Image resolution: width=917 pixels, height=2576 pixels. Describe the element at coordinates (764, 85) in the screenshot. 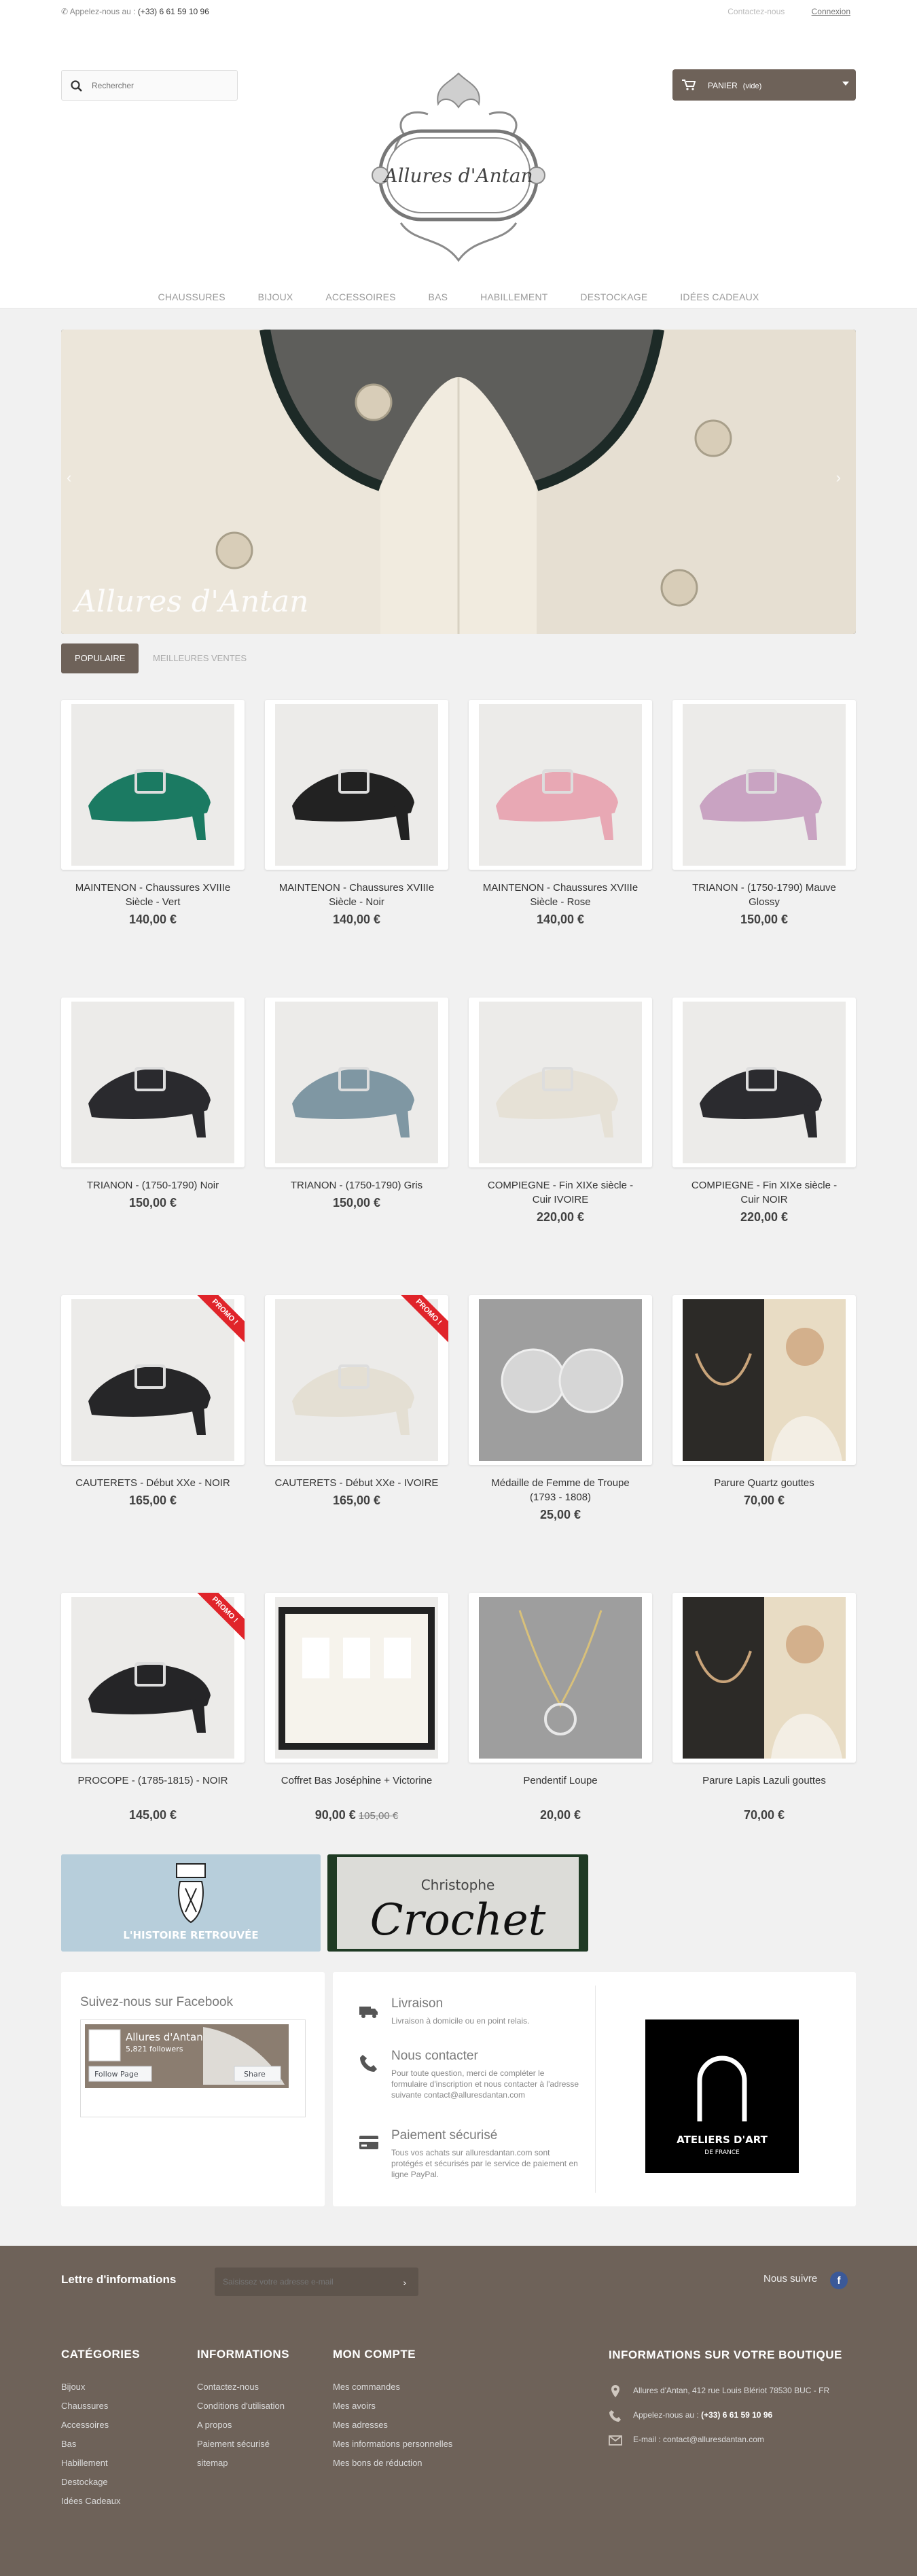

I see `cart-button: PANIER (vide)` at that location.